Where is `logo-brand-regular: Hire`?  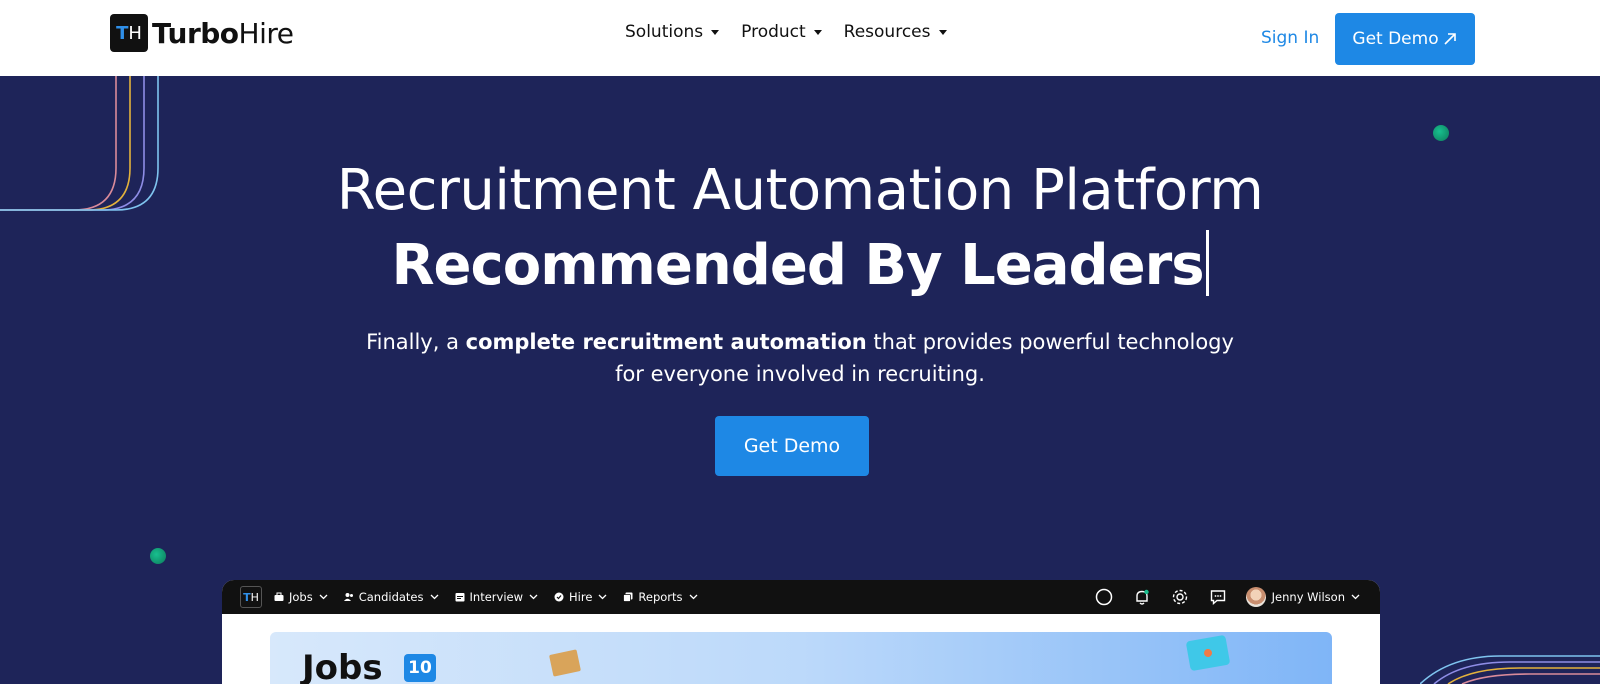
logo-brand-regular: Hire is located at coordinates (266, 33).